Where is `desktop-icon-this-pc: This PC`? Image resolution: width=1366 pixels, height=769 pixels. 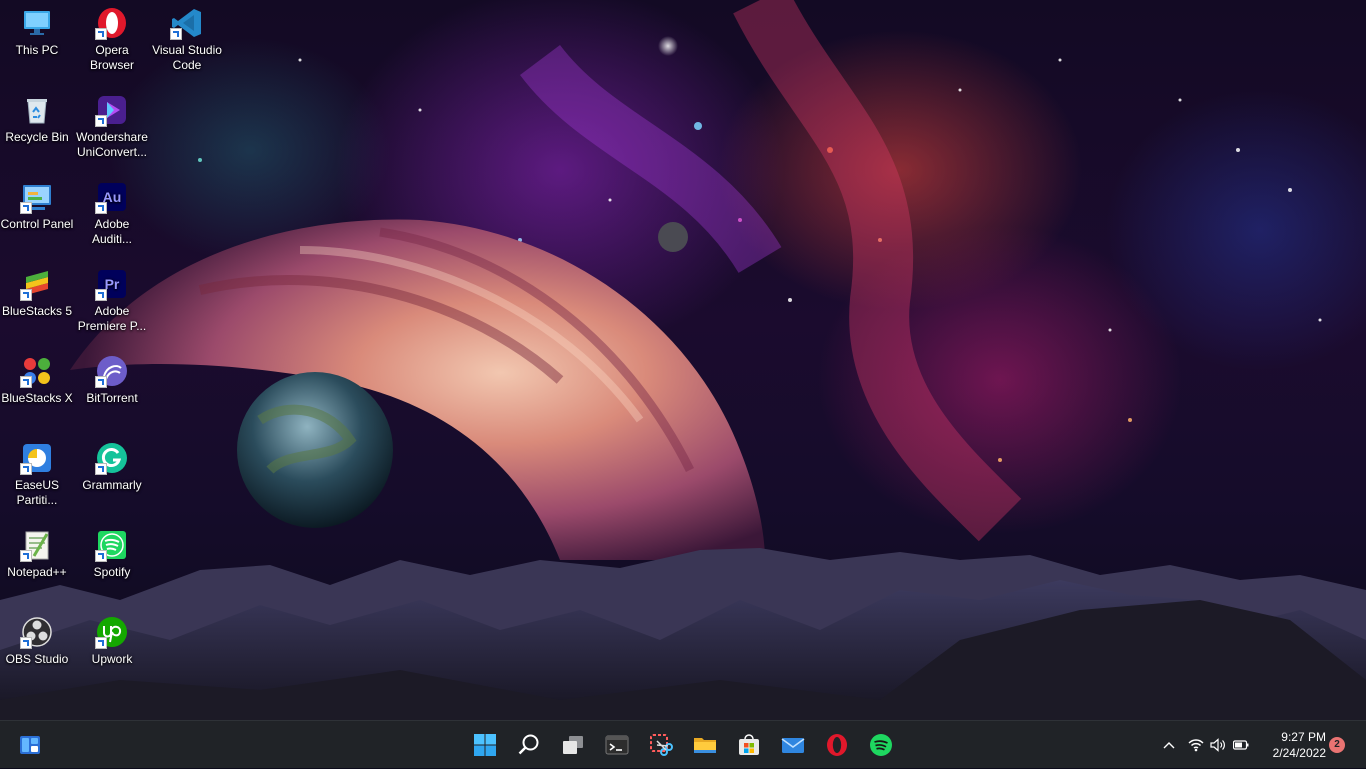 desktop-icon-this-pc: This PC is located at coordinates (37, 29).